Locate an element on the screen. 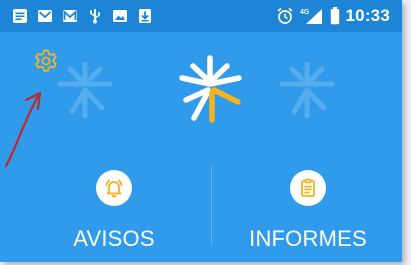 This screenshot has width=411, height=265. battery-icon is located at coordinates (334, 16).